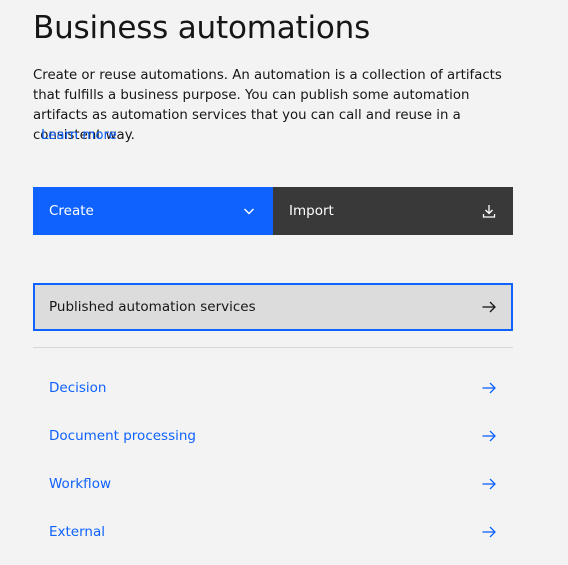  I want to click on external-link: External, so click(273, 532).